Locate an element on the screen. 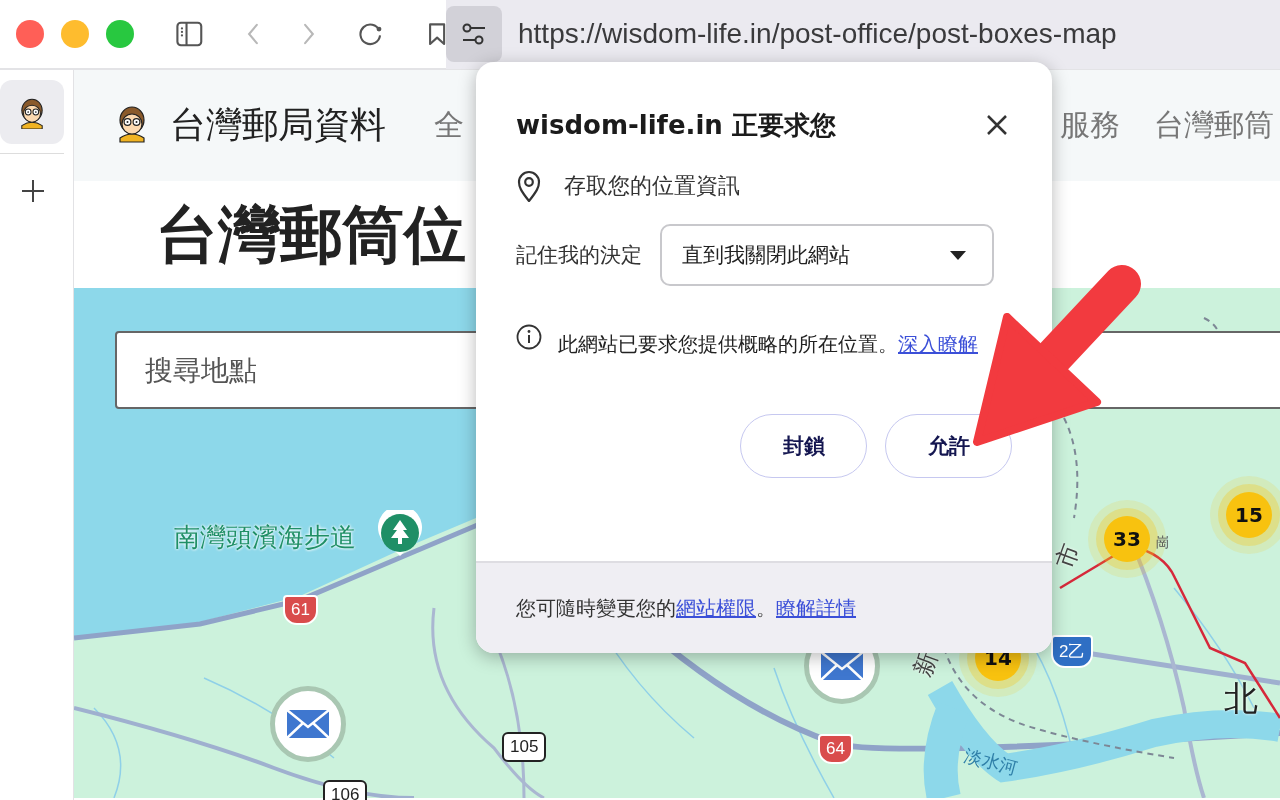  road-shield: 64 is located at coordinates (835, 749).